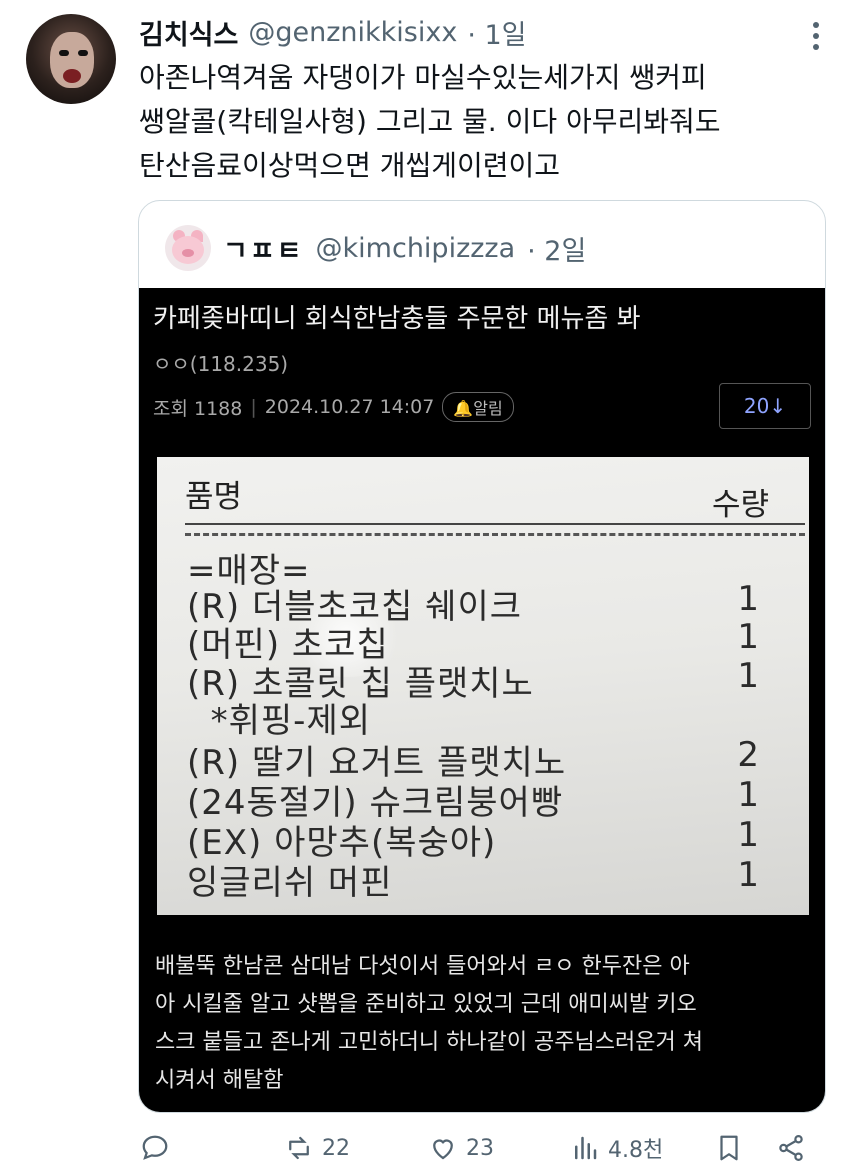 The height and width of the screenshot is (1171, 850). I want to click on post-title: 카페좆바띠니 회식한남충들 주문한 메뉴좀 봐, so click(397, 319).